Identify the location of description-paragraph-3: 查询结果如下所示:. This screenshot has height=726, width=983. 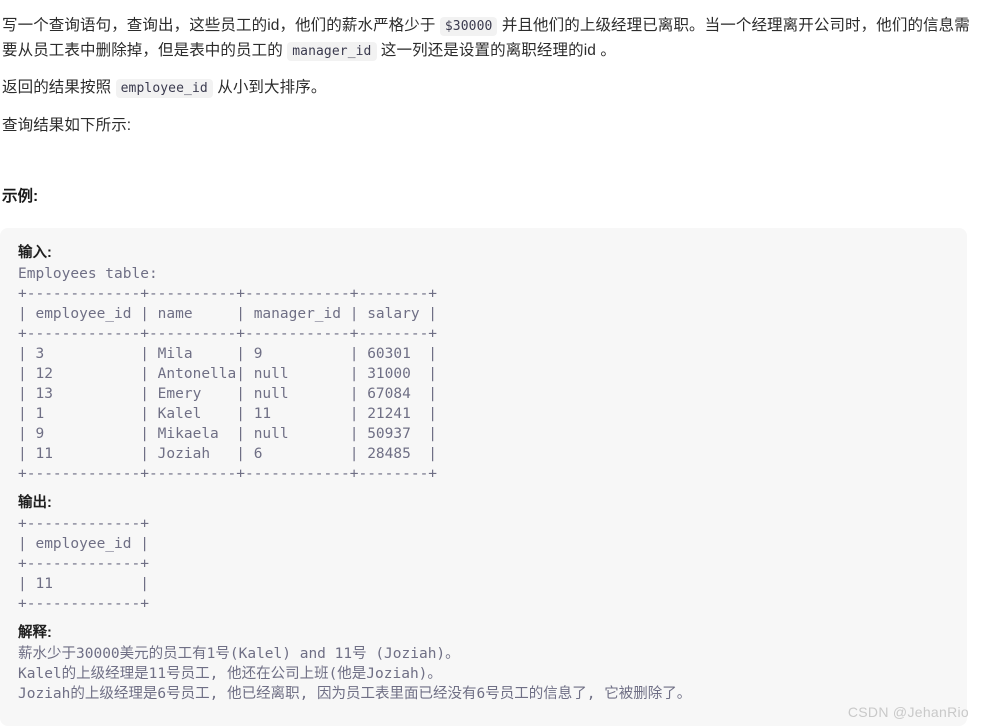
(67, 125).